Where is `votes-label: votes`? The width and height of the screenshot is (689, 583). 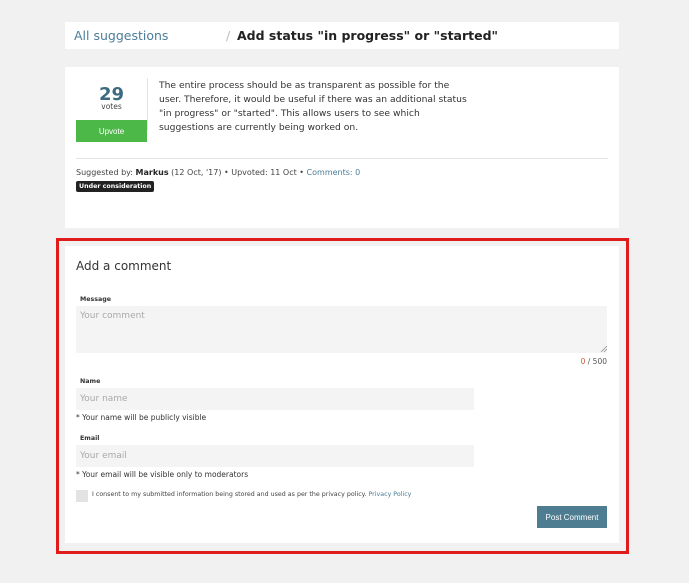 votes-label: votes is located at coordinates (111, 106).